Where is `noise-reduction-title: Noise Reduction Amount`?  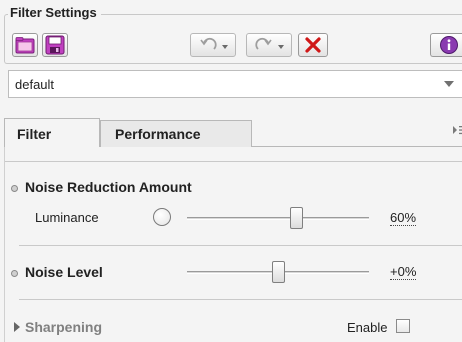 noise-reduction-title: Noise Reduction Amount is located at coordinates (108, 187).